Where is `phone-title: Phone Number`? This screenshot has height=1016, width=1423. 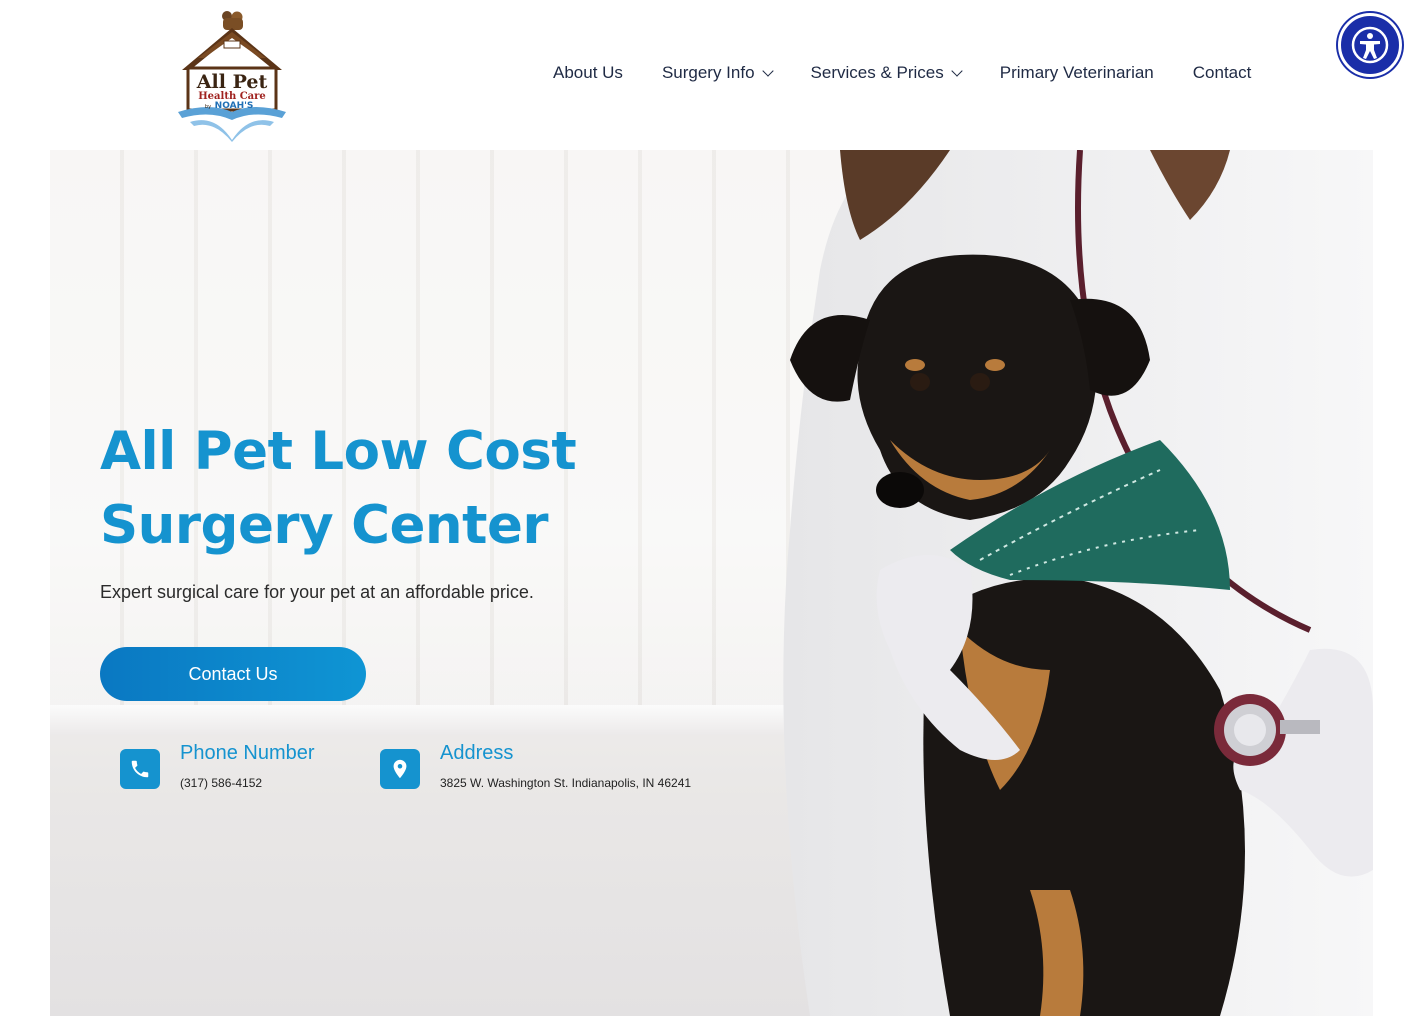
phone-title: Phone Number is located at coordinates (247, 753).